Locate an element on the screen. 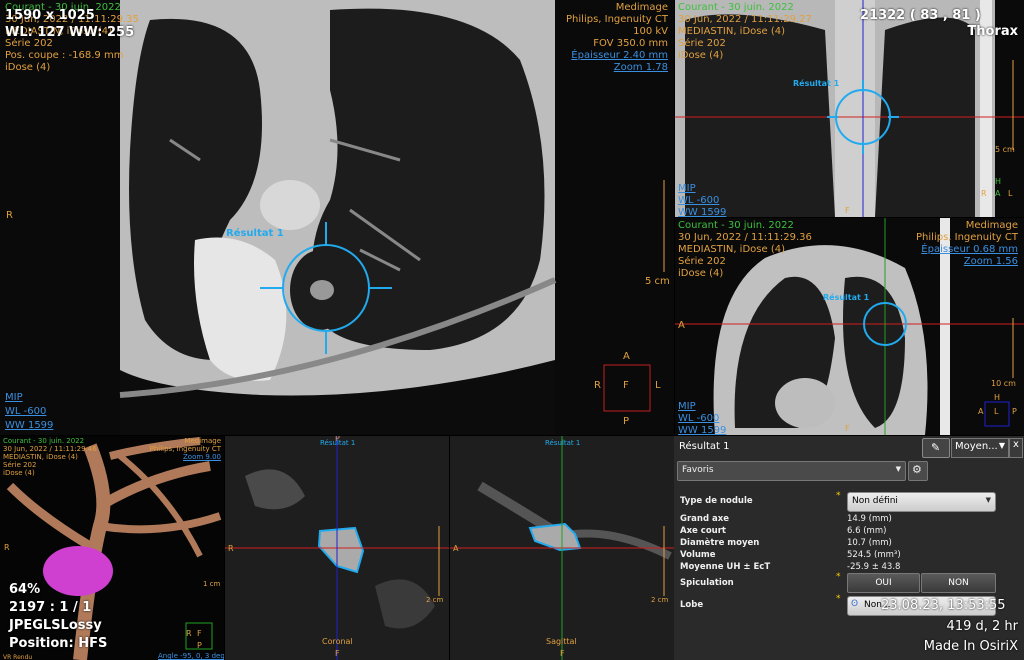  frame-counter: 2197 : 1 / 1 is located at coordinates (50, 607).